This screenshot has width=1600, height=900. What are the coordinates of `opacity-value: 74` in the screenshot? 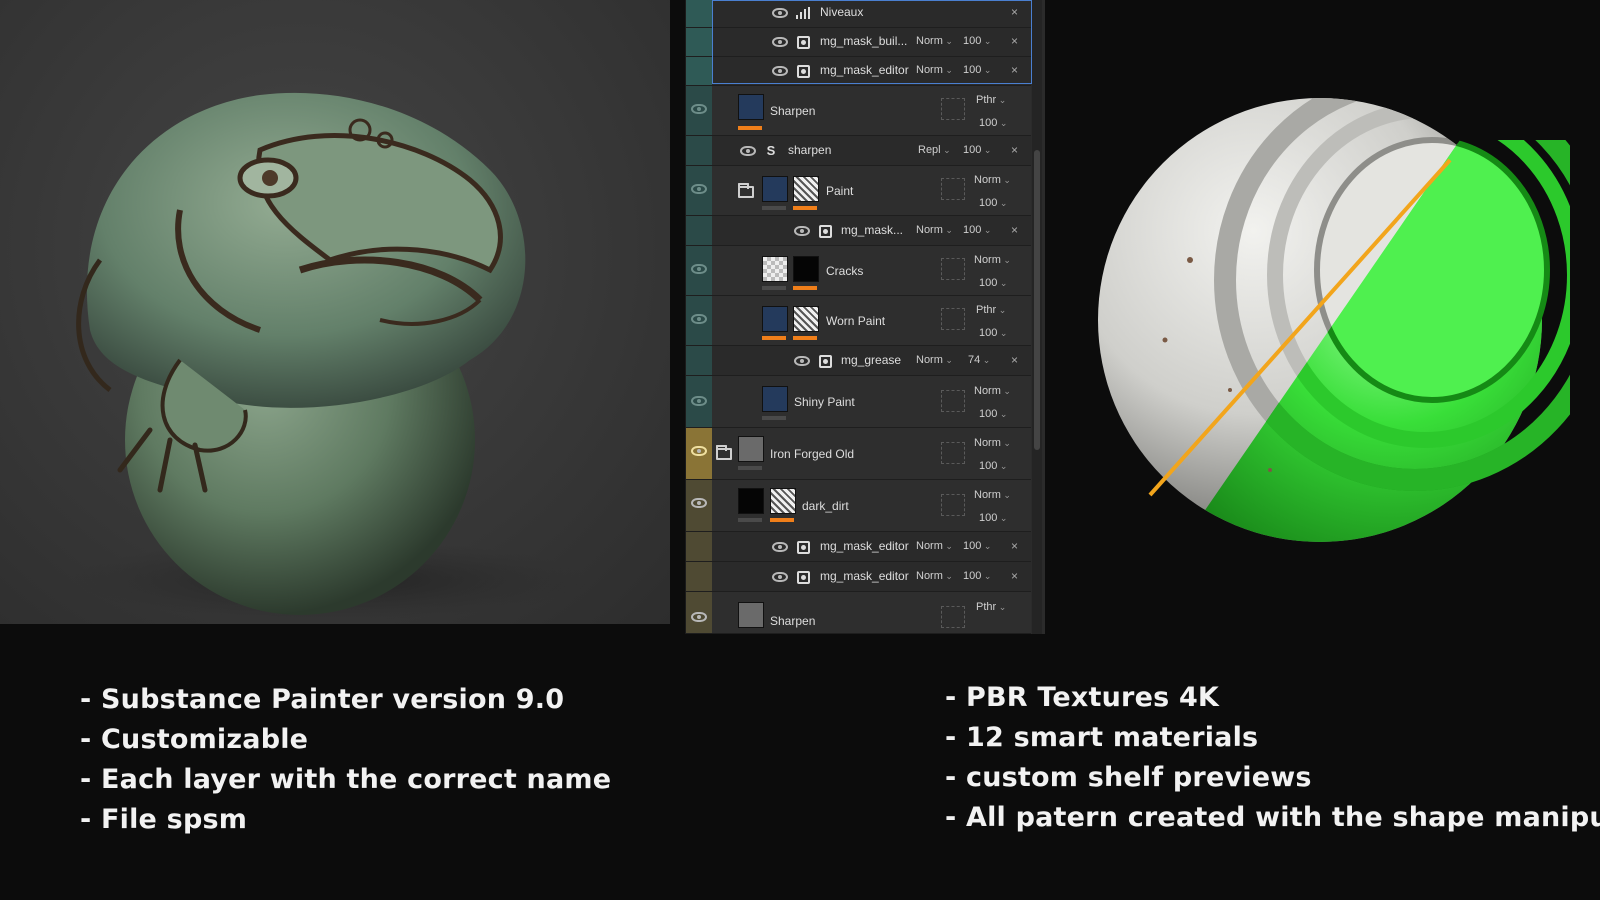 It's located at (979, 360).